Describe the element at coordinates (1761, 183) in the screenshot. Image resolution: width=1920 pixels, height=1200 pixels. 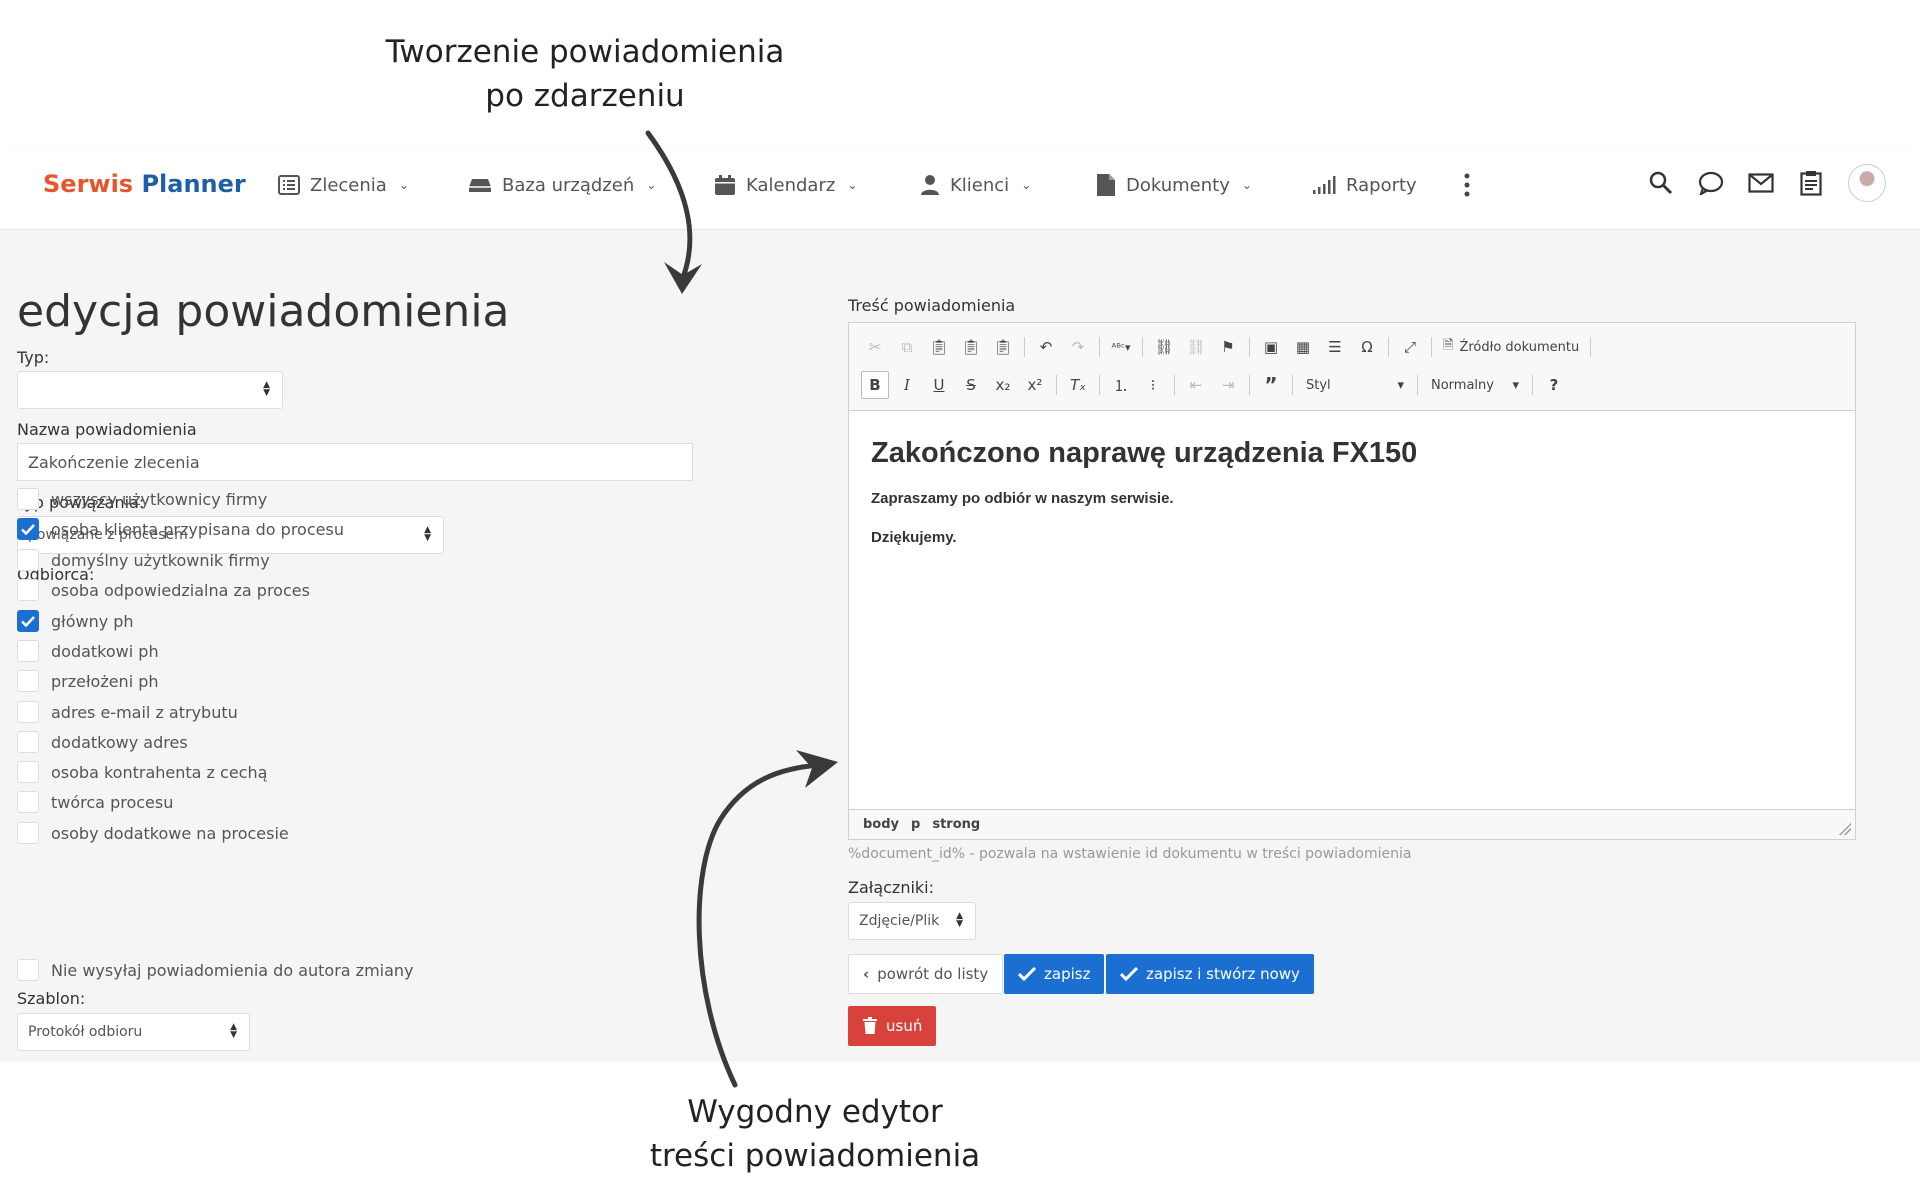
I see `mail-icon` at that location.